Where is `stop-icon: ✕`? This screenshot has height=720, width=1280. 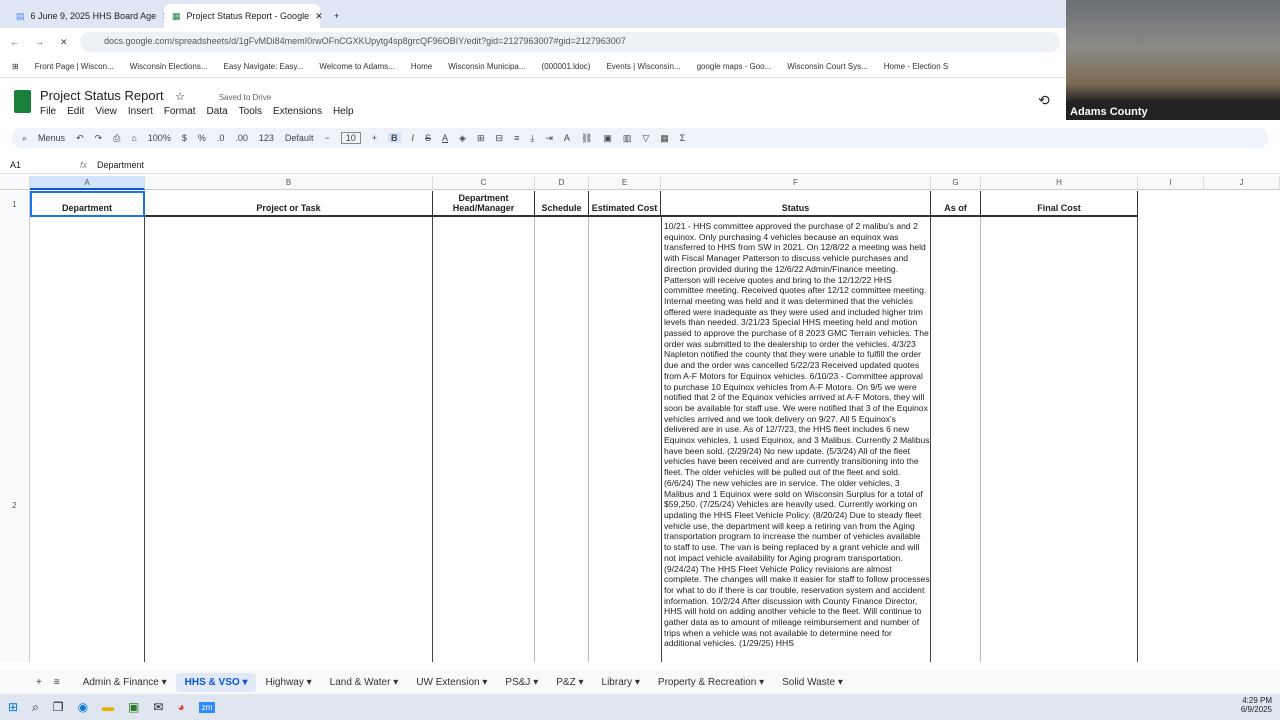 stop-icon: ✕ is located at coordinates (64, 42).